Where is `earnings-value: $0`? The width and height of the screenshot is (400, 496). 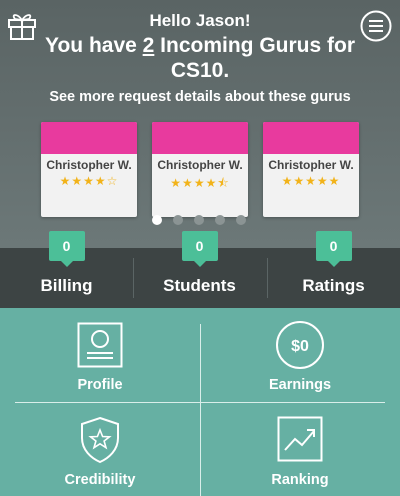
earnings-value: $0 is located at coordinates (300, 346).